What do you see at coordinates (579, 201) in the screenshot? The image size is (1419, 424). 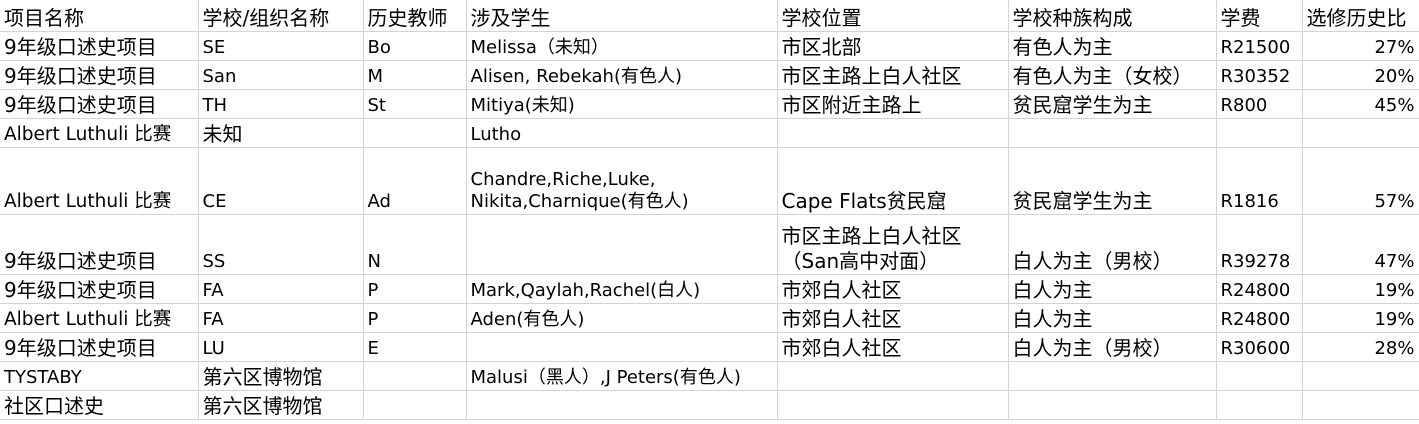 I see `cell-students-line: Nikita,Charnique(有色人)` at bounding box center [579, 201].